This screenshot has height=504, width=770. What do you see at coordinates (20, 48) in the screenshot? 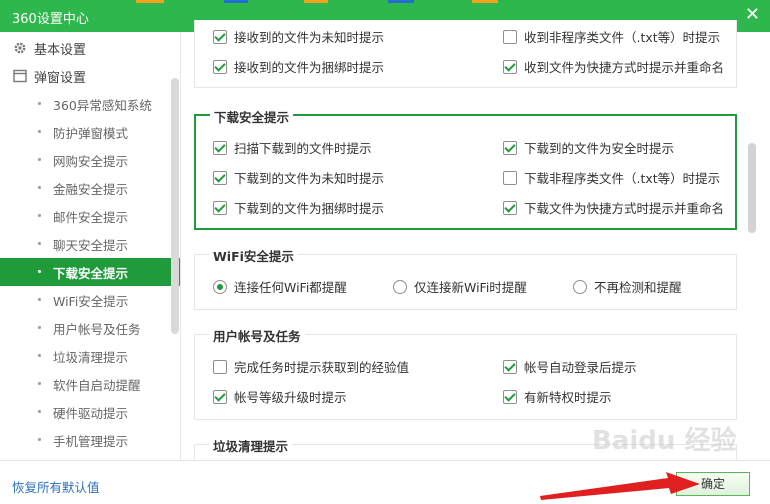
I see `gear-icon` at bounding box center [20, 48].